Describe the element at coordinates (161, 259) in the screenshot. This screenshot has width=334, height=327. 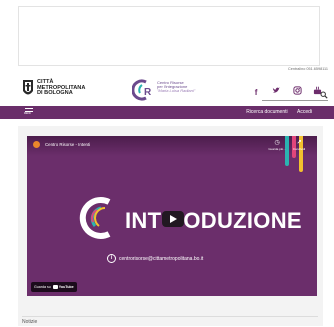
I see `email-text: centrorisorse@cittametropolitana.bo.it` at that location.